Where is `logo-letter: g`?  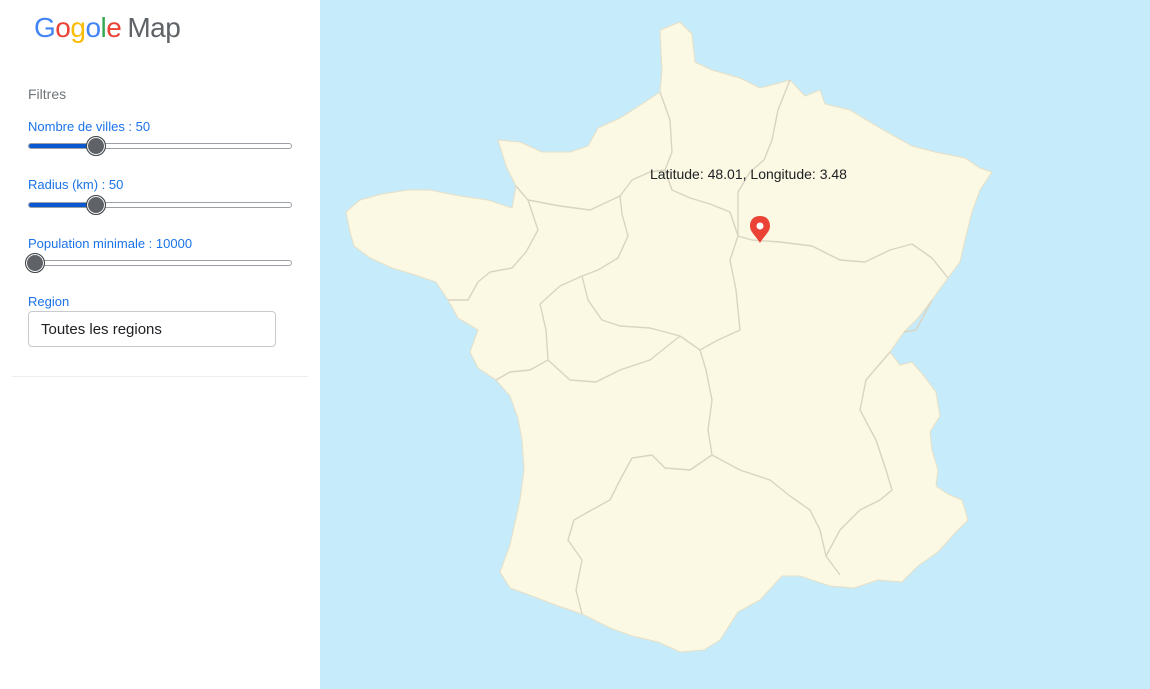 logo-letter: g is located at coordinates (78, 27).